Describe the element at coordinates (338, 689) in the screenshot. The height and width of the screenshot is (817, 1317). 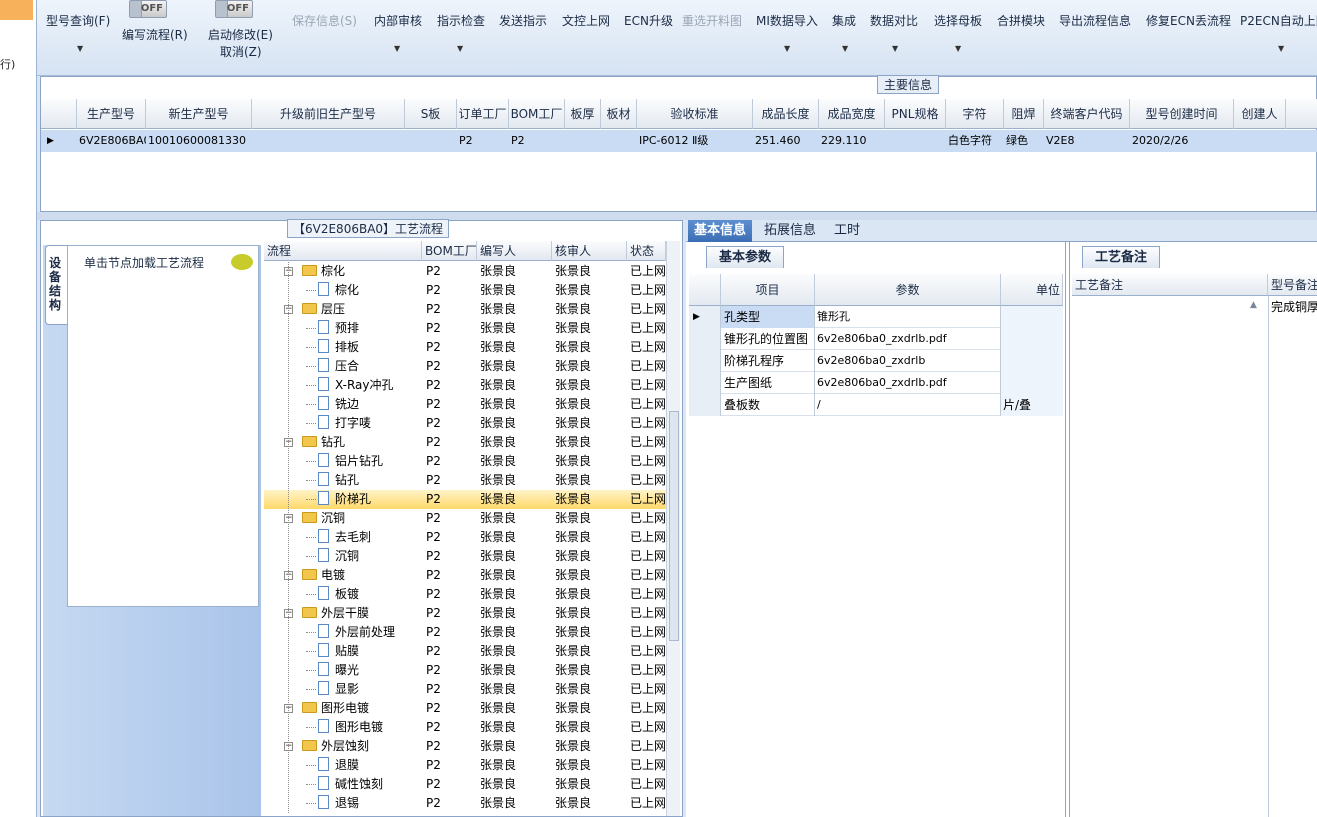
I see `tree-node: 显影` at that location.